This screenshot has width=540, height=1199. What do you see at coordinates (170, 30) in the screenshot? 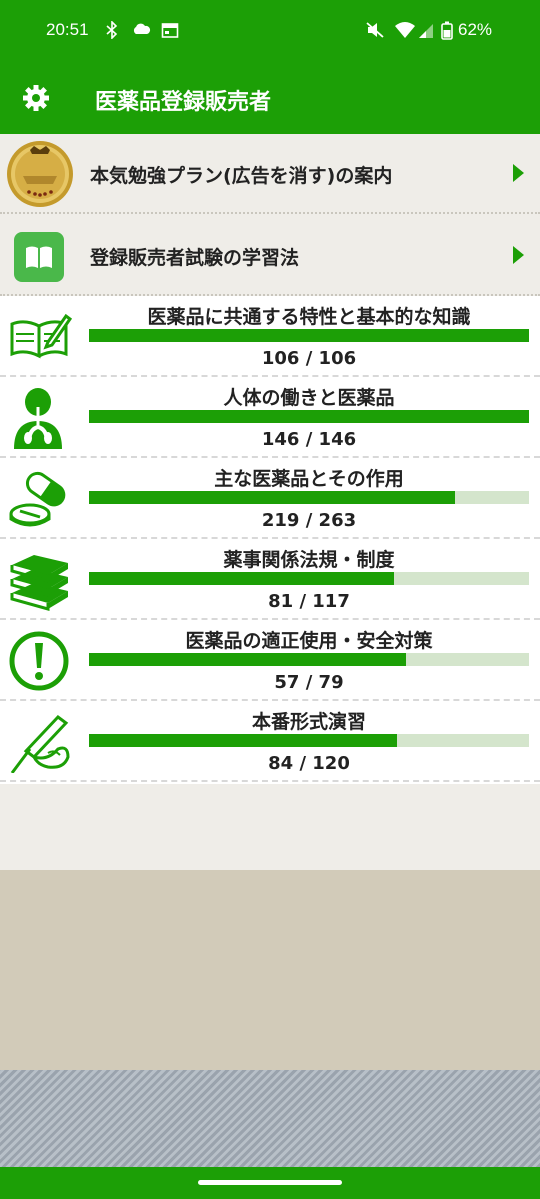
I see `calendar-icon` at bounding box center [170, 30].